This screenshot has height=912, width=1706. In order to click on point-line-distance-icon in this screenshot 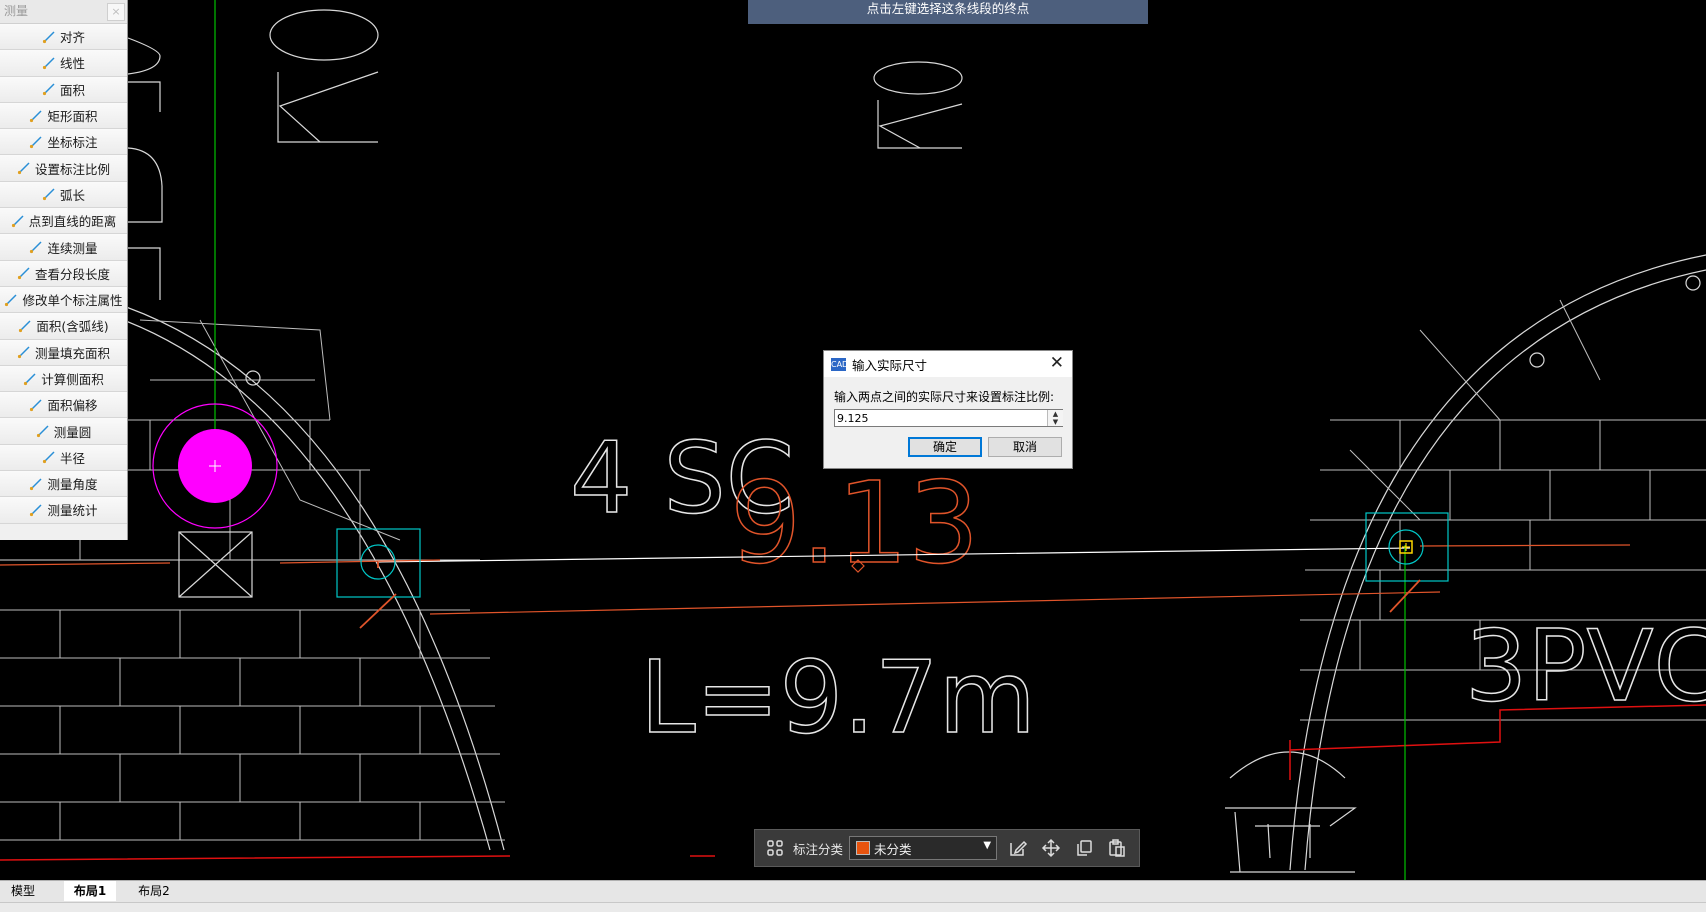, I will do `click(18, 221)`.